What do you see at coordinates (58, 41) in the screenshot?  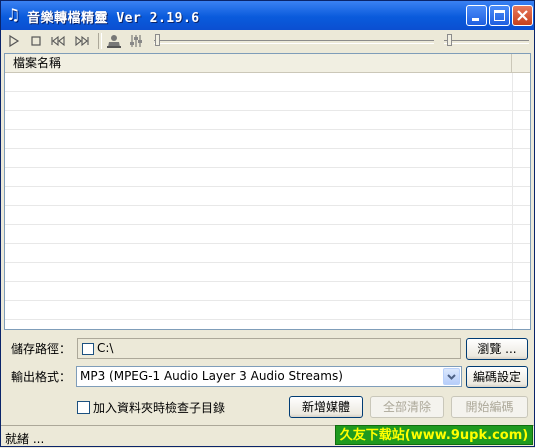 I see `previous-icon` at bounding box center [58, 41].